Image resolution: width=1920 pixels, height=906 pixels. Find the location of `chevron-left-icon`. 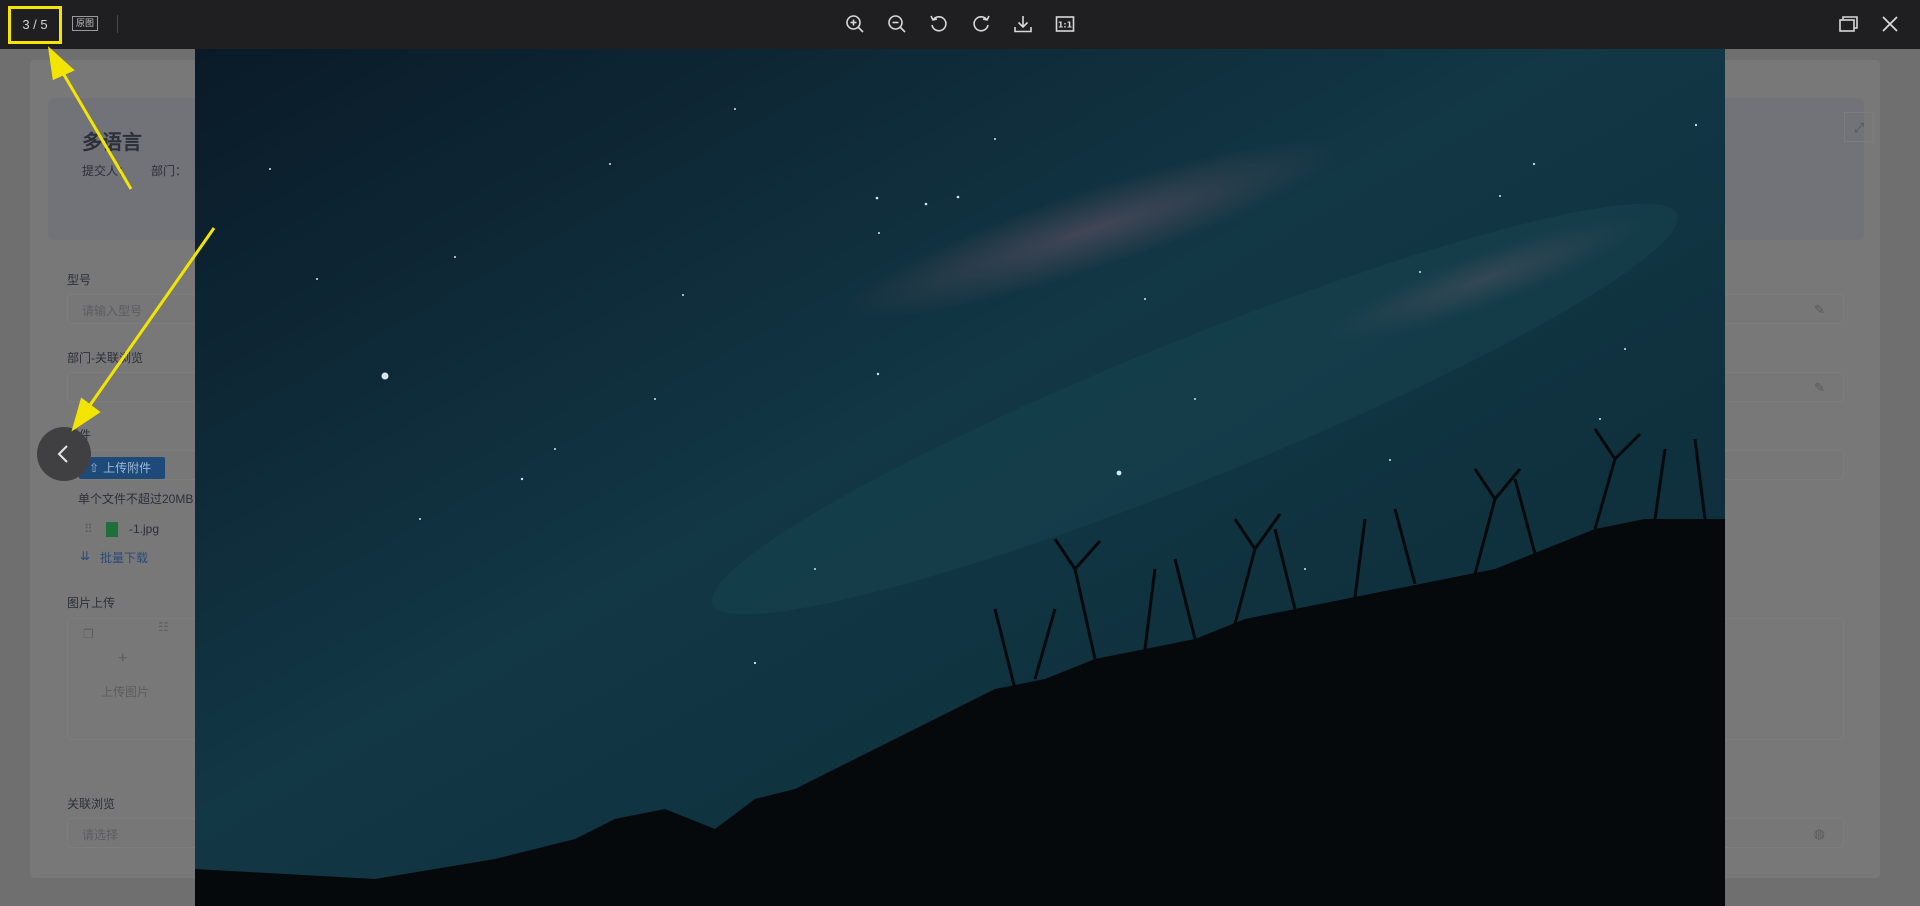

chevron-left-icon is located at coordinates (62, 454).